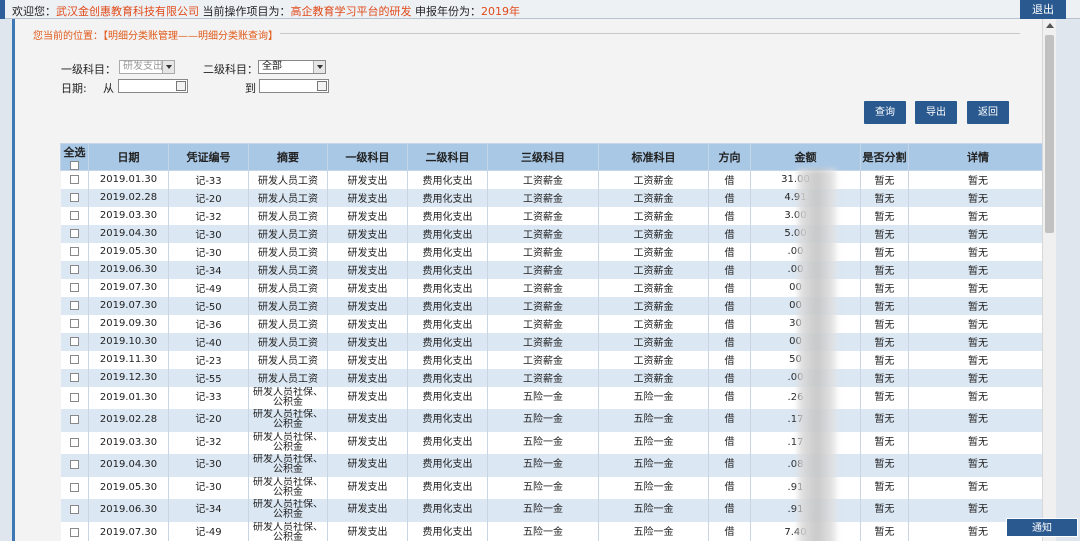 The image size is (1080, 541). What do you see at coordinates (208, 287) in the screenshot?
I see `cell-voucher-no: 记-49` at bounding box center [208, 287].